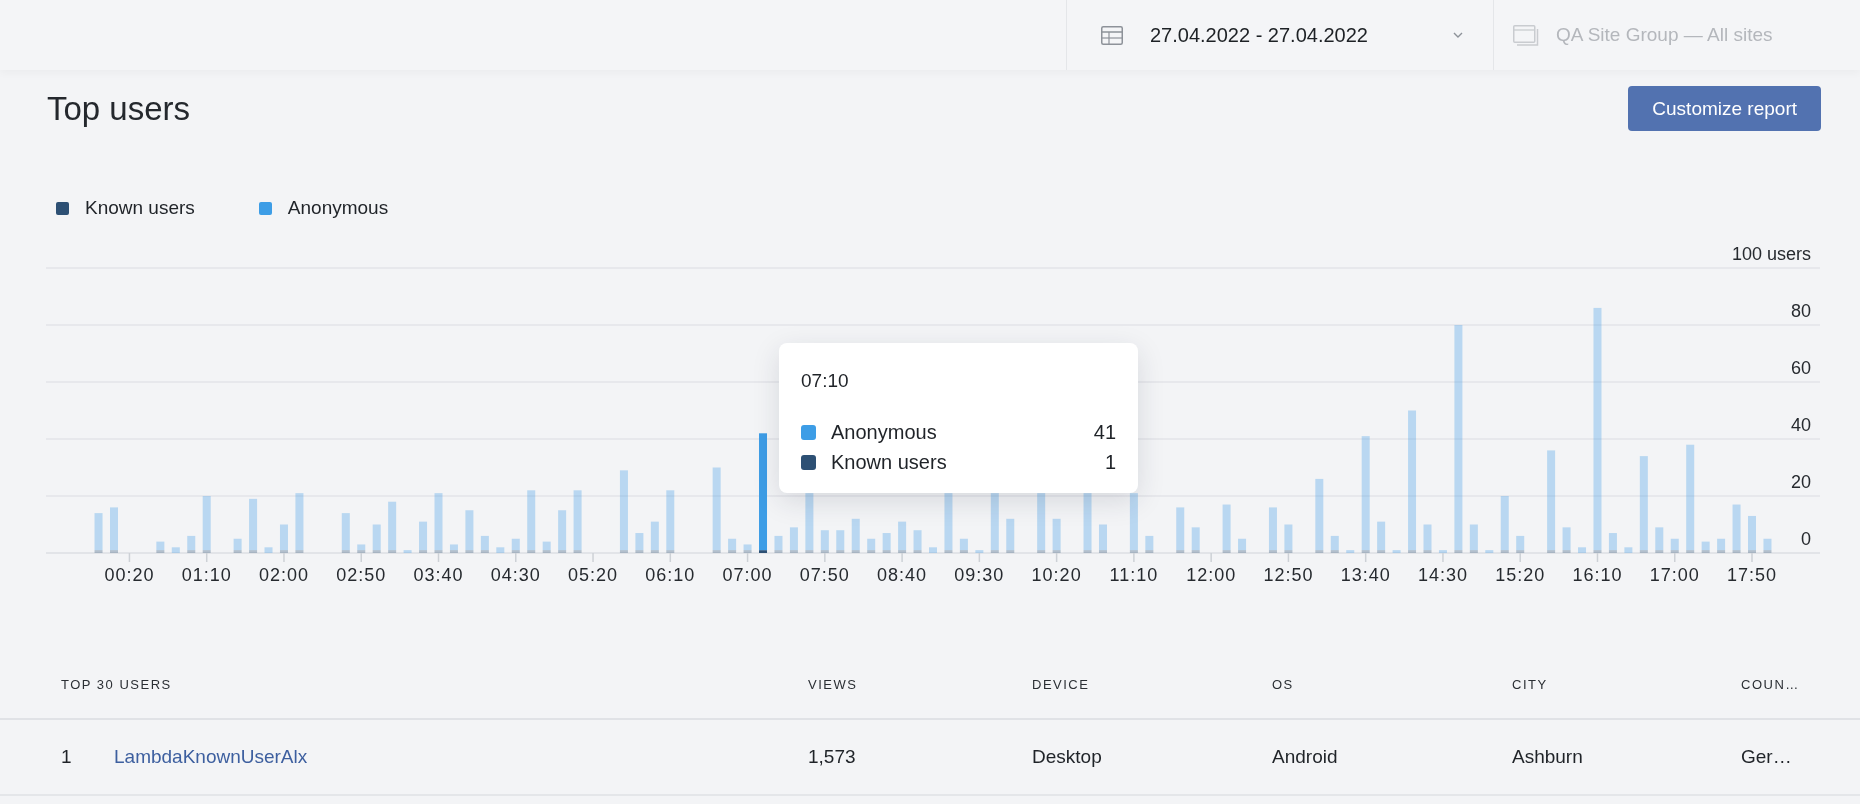 This screenshot has height=804, width=1860. Describe the element at coordinates (1365, 574) in the screenshot. I see `x-axis-label: 13:40` at that location.